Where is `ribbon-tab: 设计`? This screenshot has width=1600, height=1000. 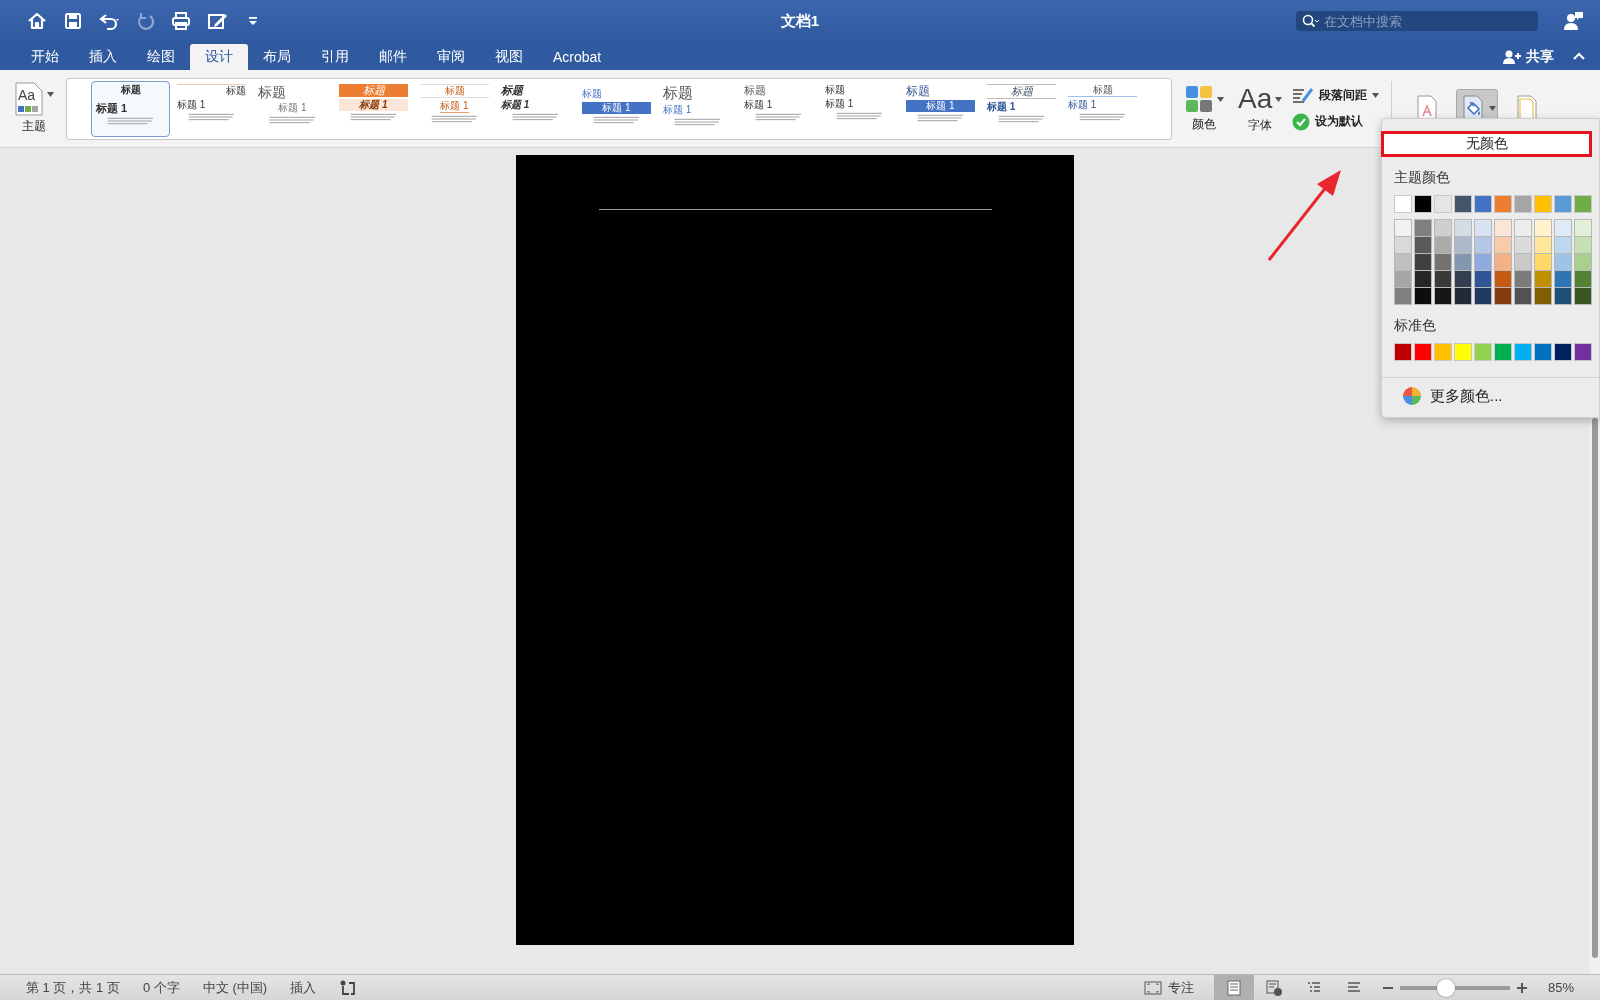 ribbon-tab: 设计 is located at coordinates (219, 57).